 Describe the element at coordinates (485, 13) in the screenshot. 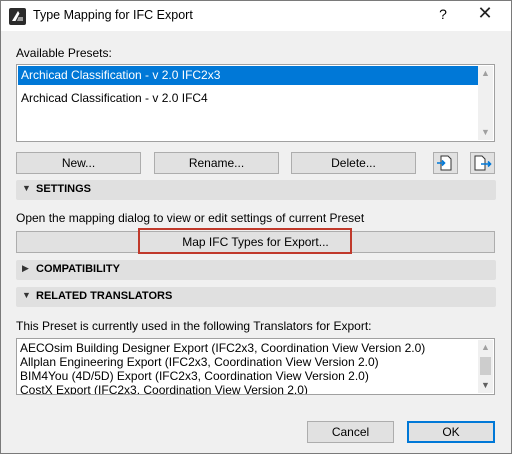

I see `close-button: ✕` at that location.